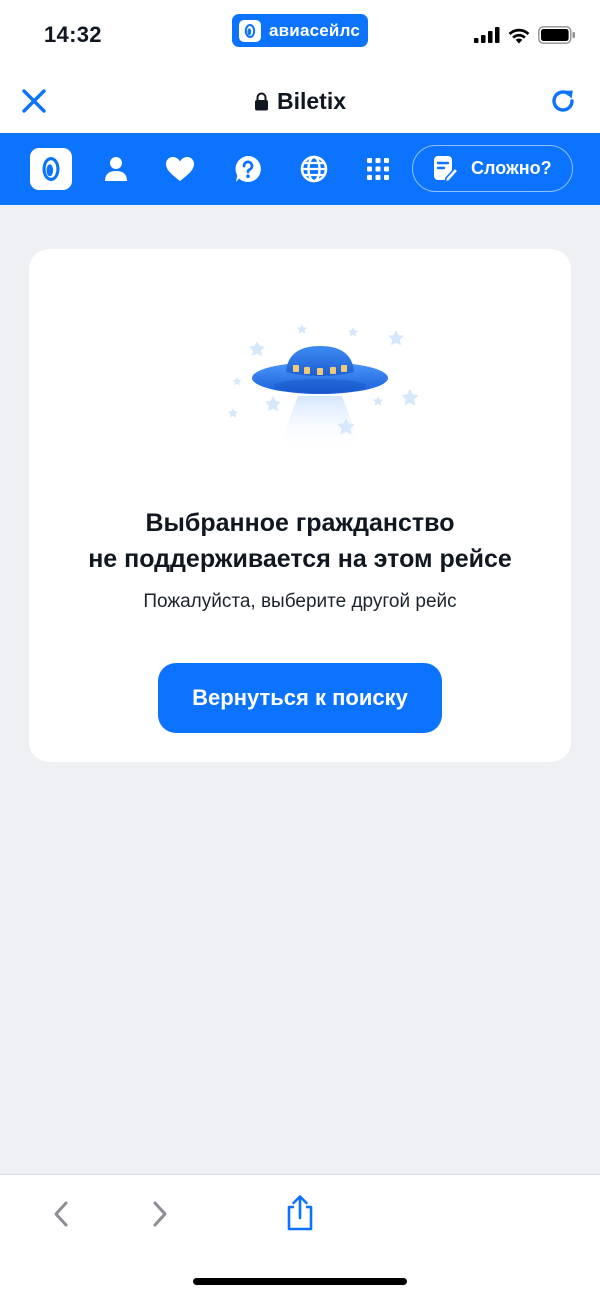 The image size is (600, 1297). What do you see at coordinates (519, 35) in the screenshot?
I see `wifi-icon` at bounding box center [519, 35].